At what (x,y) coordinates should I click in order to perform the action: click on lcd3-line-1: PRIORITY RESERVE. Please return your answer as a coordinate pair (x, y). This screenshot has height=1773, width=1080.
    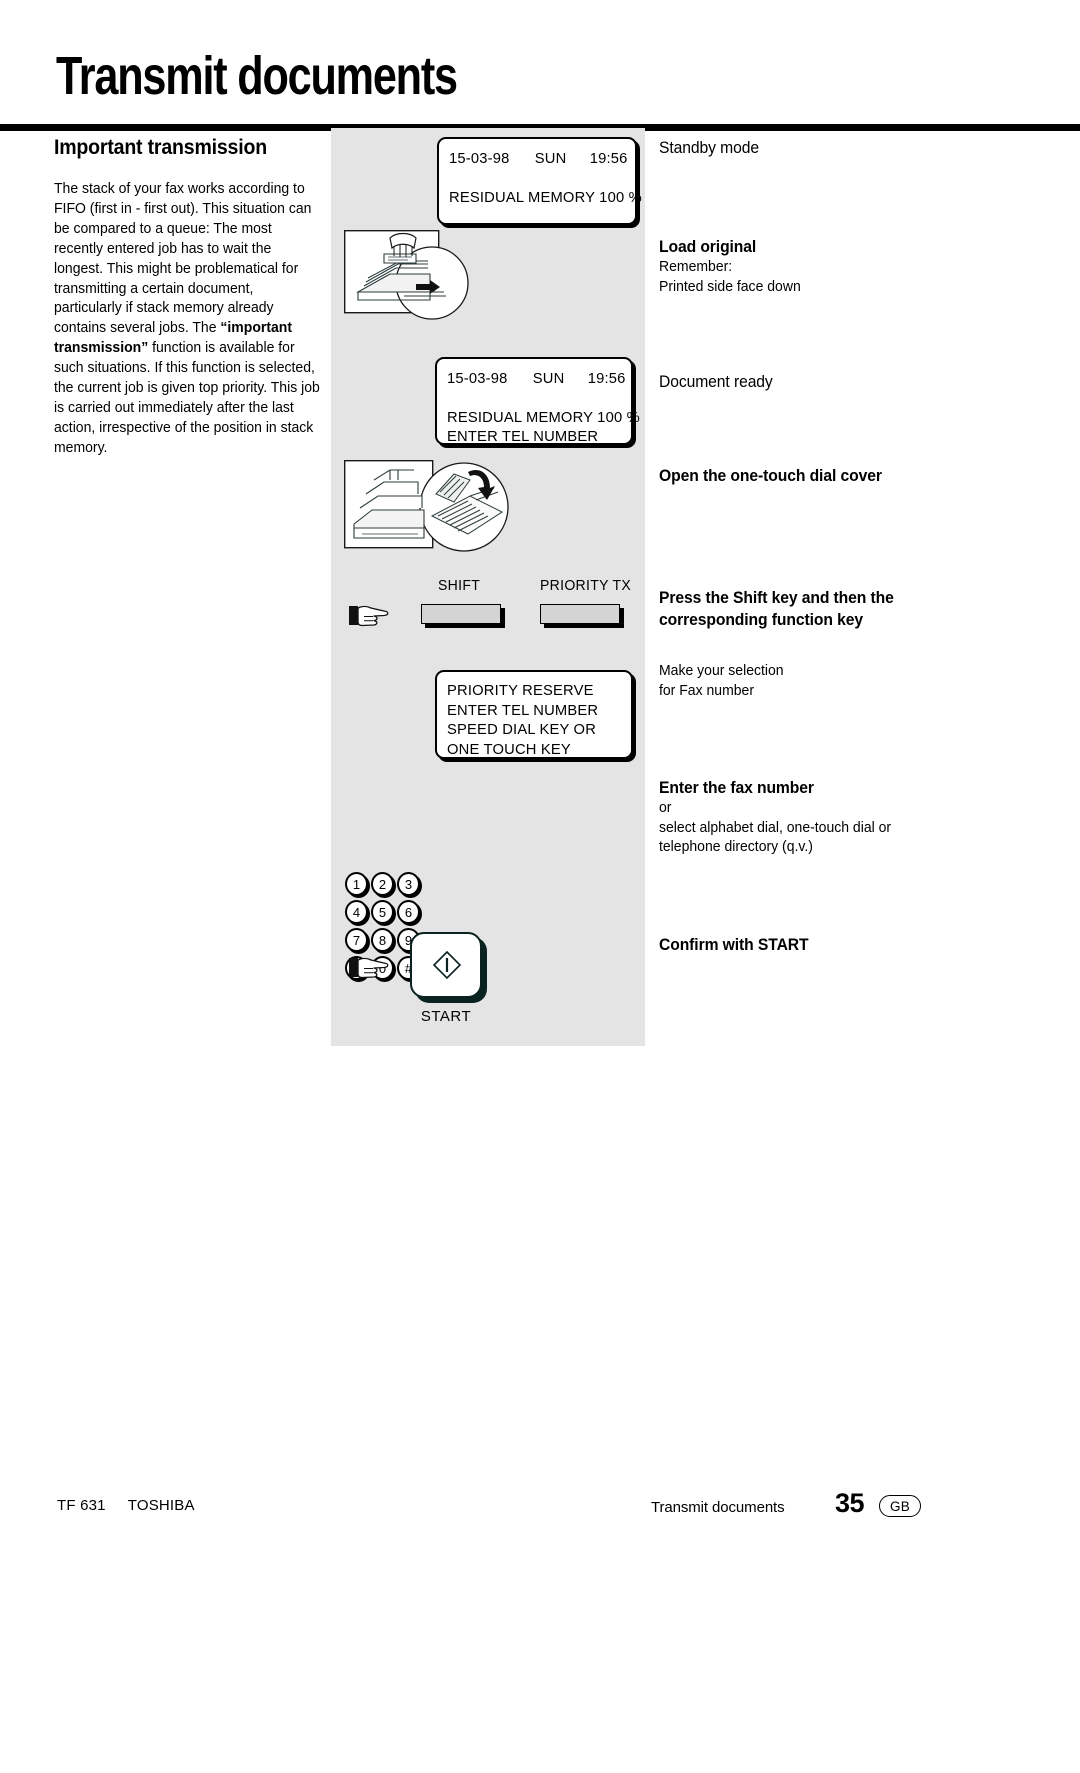
    Looking at the image, I should click on (520, 690).